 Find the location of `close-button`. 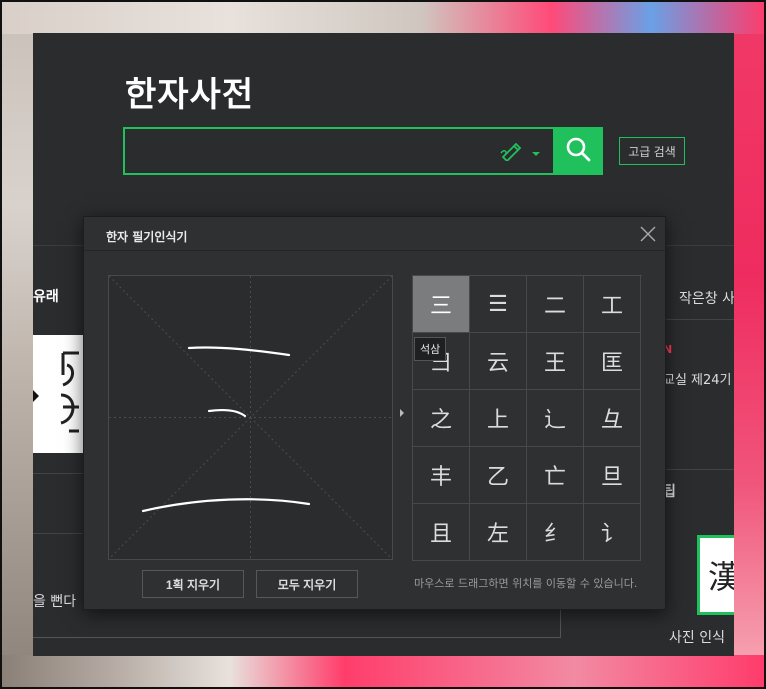

close-button is located at coordinates (648, 234).